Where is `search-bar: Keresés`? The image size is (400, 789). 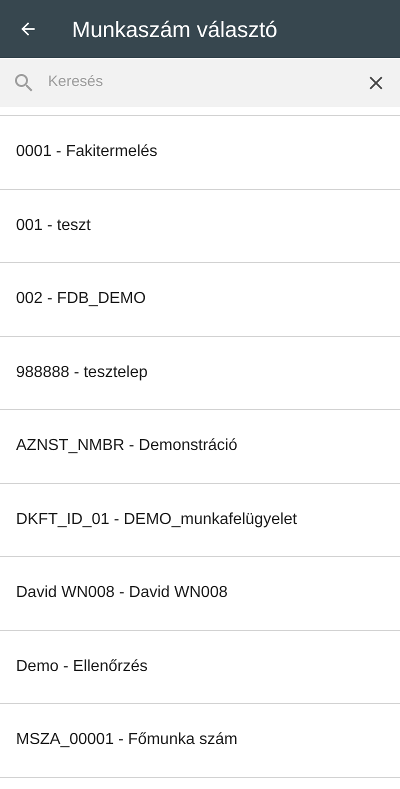
search-bar: Keresés is located at coordinates (200, 82).